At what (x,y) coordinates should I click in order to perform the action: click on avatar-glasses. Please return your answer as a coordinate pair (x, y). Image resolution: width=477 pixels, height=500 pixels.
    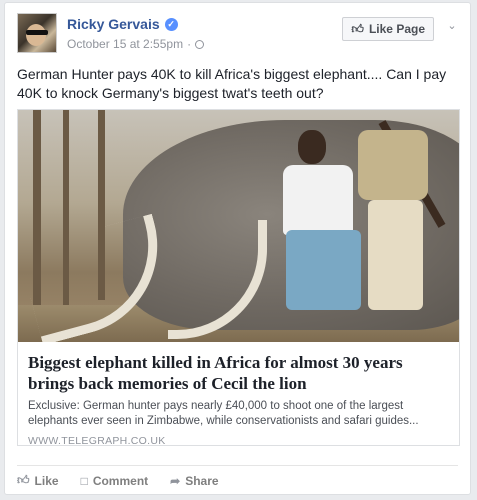
    Looking at the image, I should click on (37, 32).